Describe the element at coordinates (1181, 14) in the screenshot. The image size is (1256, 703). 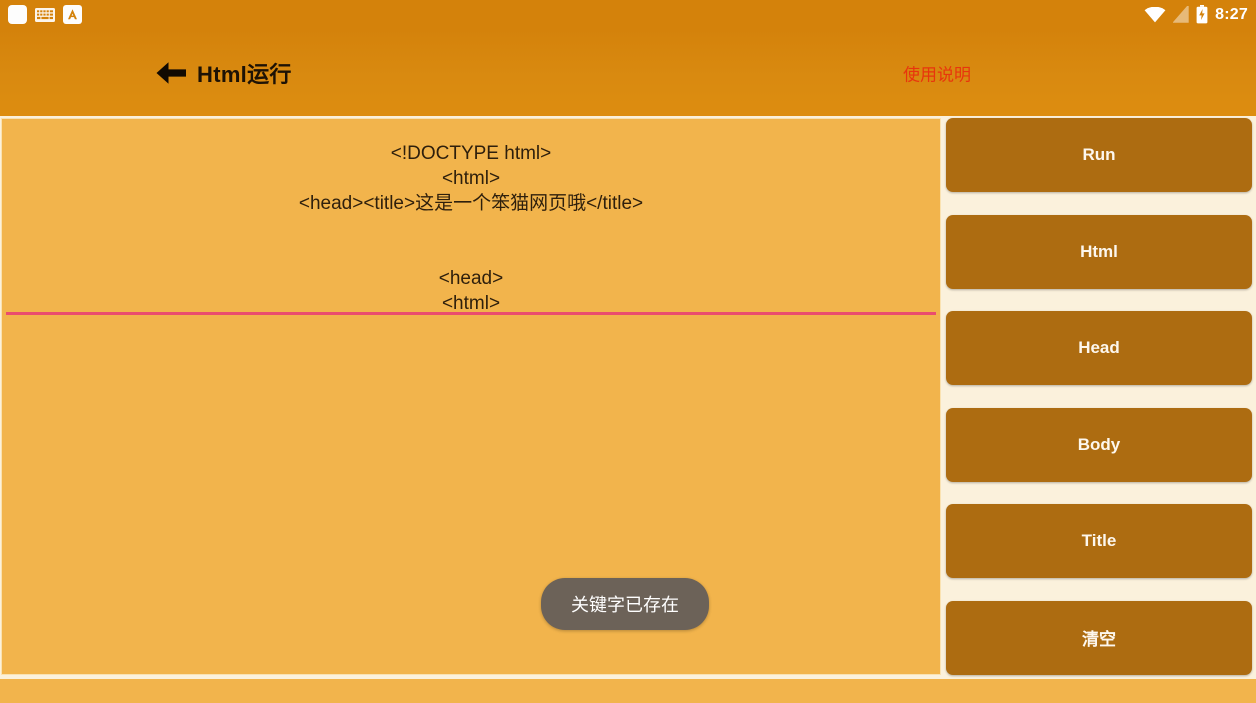
I see `sim-card-icon` at that location.